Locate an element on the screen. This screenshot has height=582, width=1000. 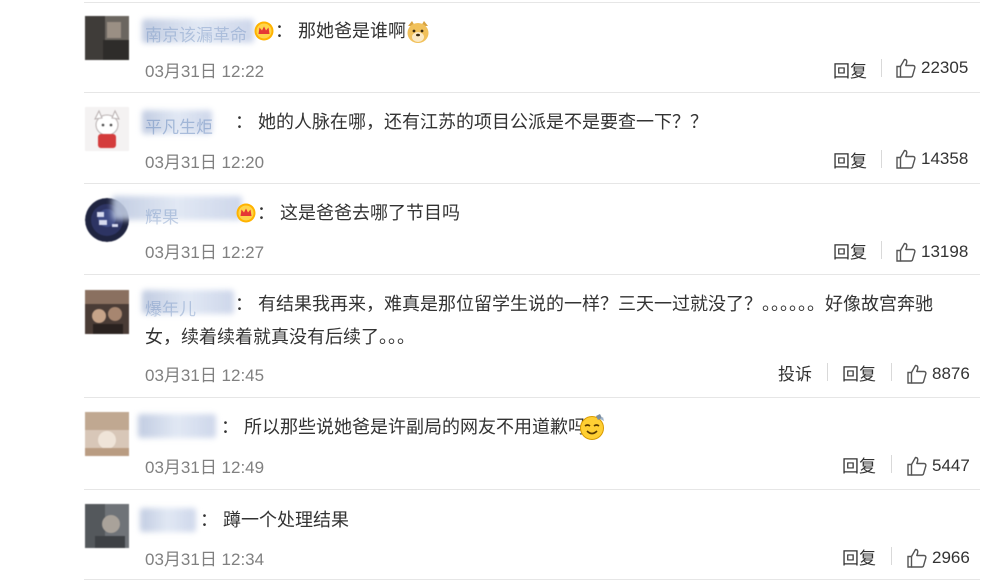
comment-text: 蹲一个处理结果 is located at coordinates (286, 520).